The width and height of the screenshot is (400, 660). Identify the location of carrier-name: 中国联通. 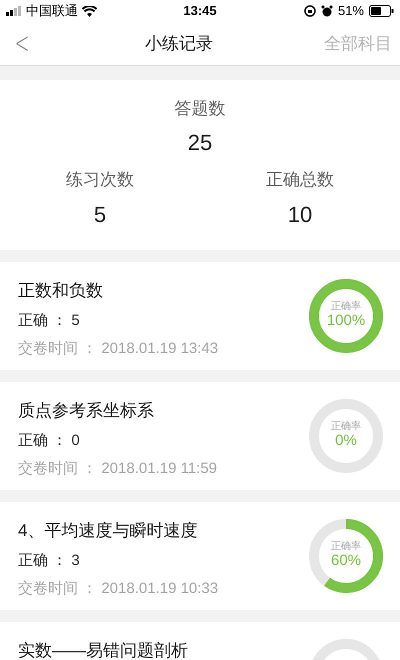
(52, 11).